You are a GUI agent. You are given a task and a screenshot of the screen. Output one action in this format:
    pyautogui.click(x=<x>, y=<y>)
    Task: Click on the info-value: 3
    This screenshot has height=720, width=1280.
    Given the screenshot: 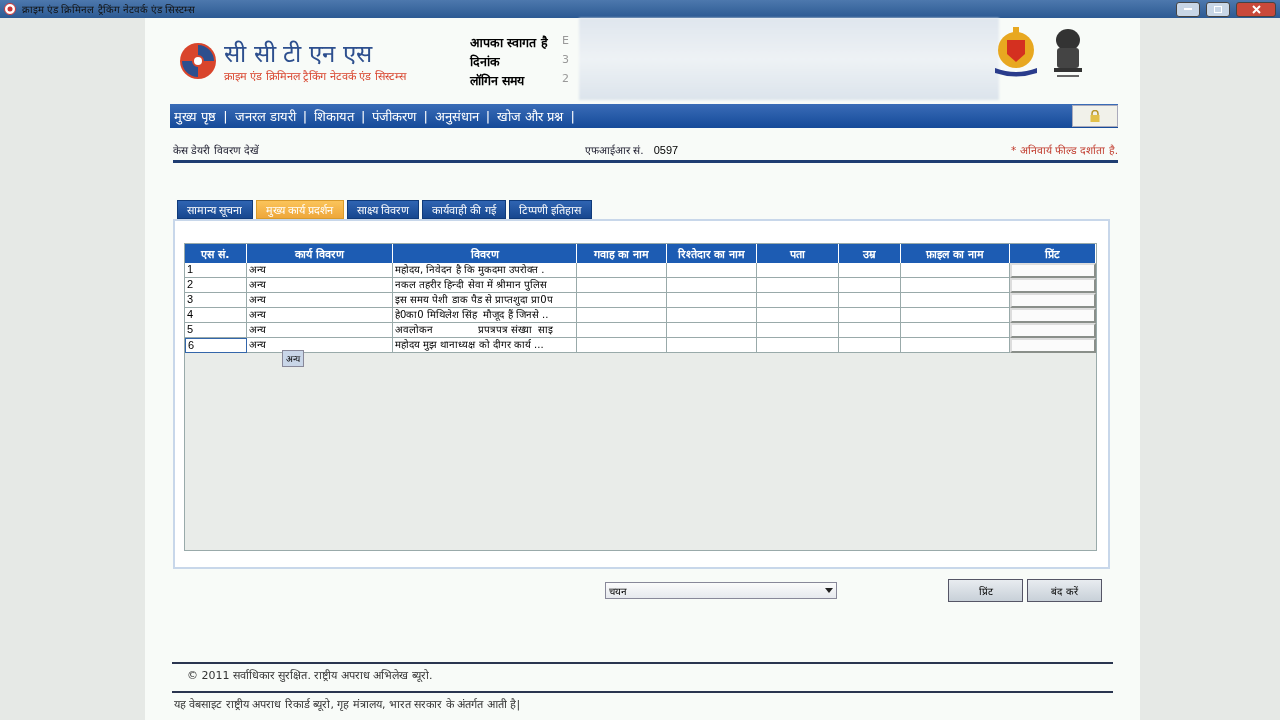 What is the action you would take?
    pyautogui.click(x=566, y=60)
    